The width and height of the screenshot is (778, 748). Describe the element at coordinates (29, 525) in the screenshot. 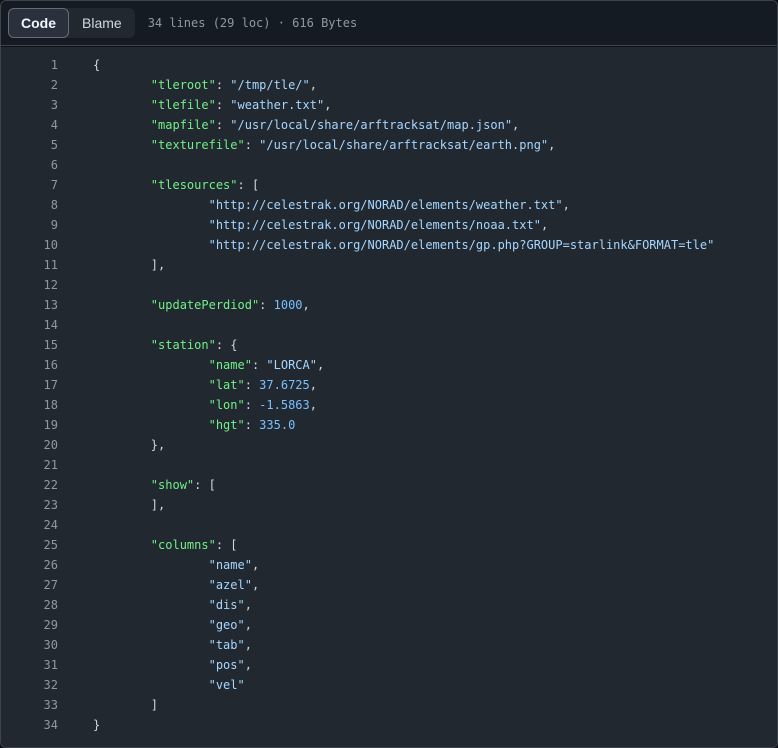

I see `line-number: 24` at that location.